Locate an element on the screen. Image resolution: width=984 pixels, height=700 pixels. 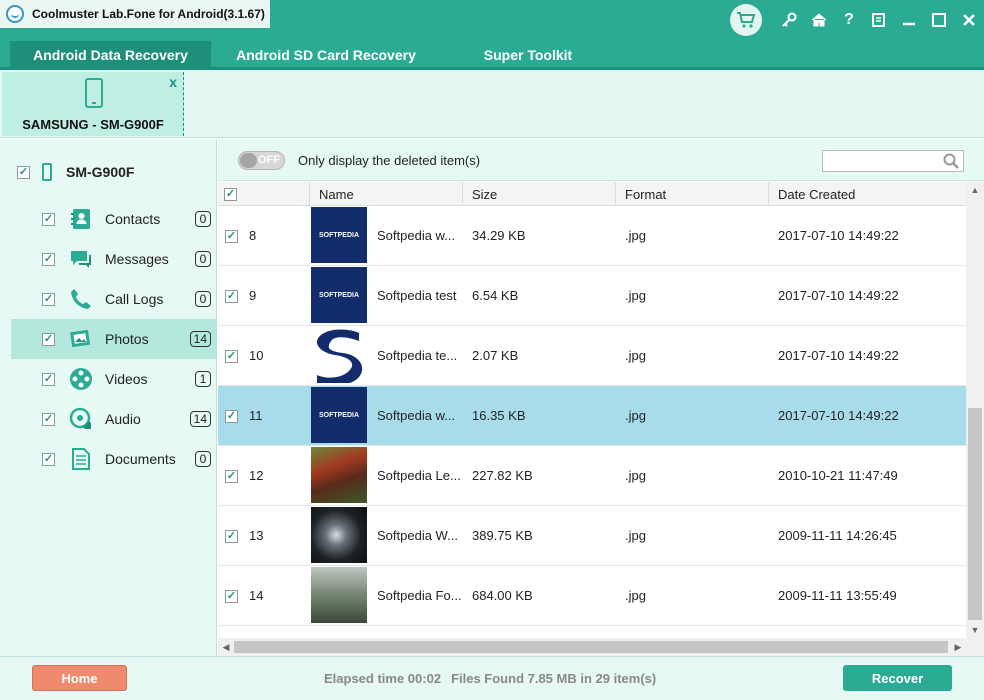
vertical-scrollbar: ▲ ▼ is located at coordinates (975, 410).